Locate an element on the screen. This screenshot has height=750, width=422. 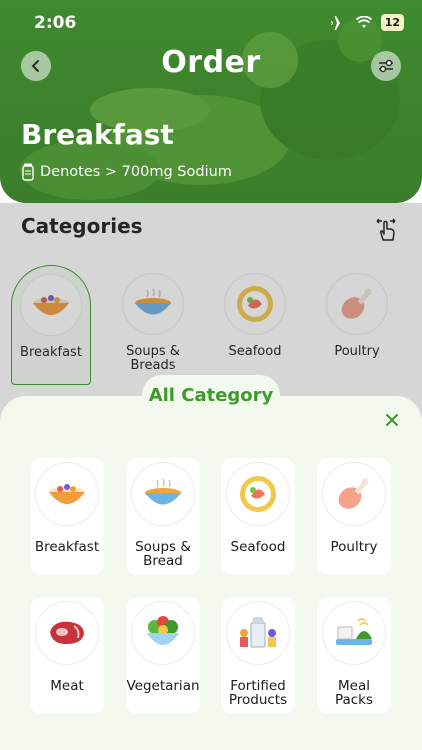
sheet-category-label: Meal Packs is located at coordinates (354, 693).